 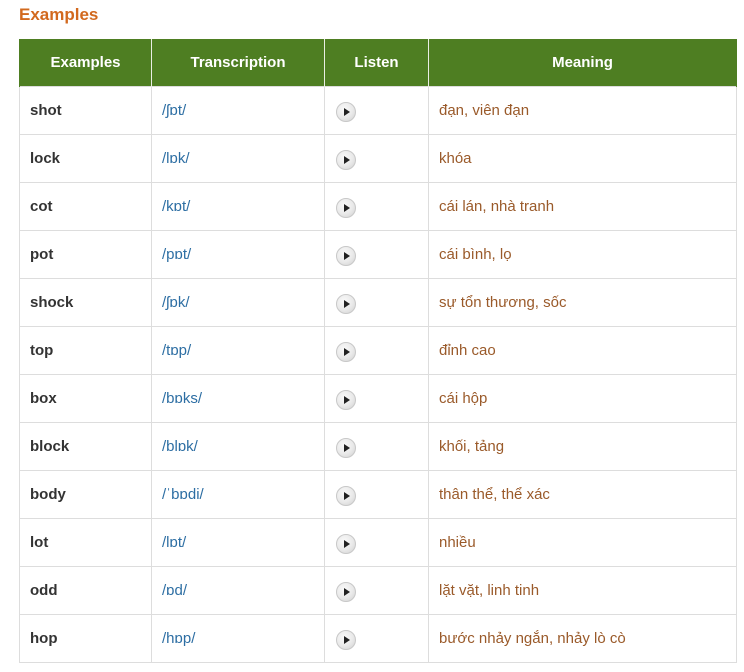 I want to click on column-header-listen: Listen, so click(x=376, y=63).